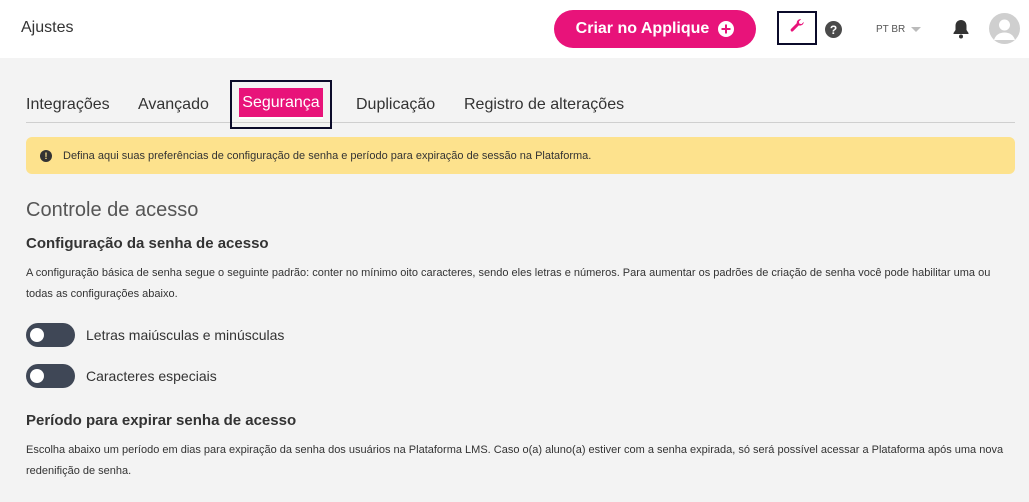  What do you see at coordinates (151, 376) in the screenshot?
I see `special-characters-label: Caracteres especiais` at bounding box center [151, 376].